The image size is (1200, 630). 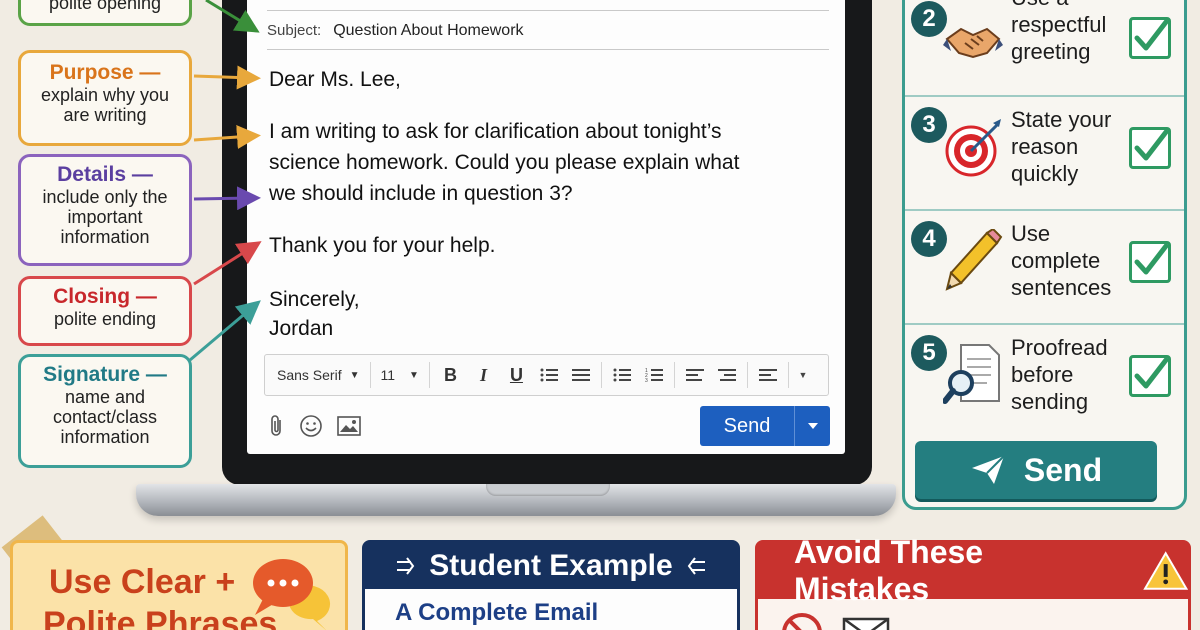 What do you see at coordinates (973, 148) in the screenshot?
I see `target-icon` at bounding box center [973, 148].